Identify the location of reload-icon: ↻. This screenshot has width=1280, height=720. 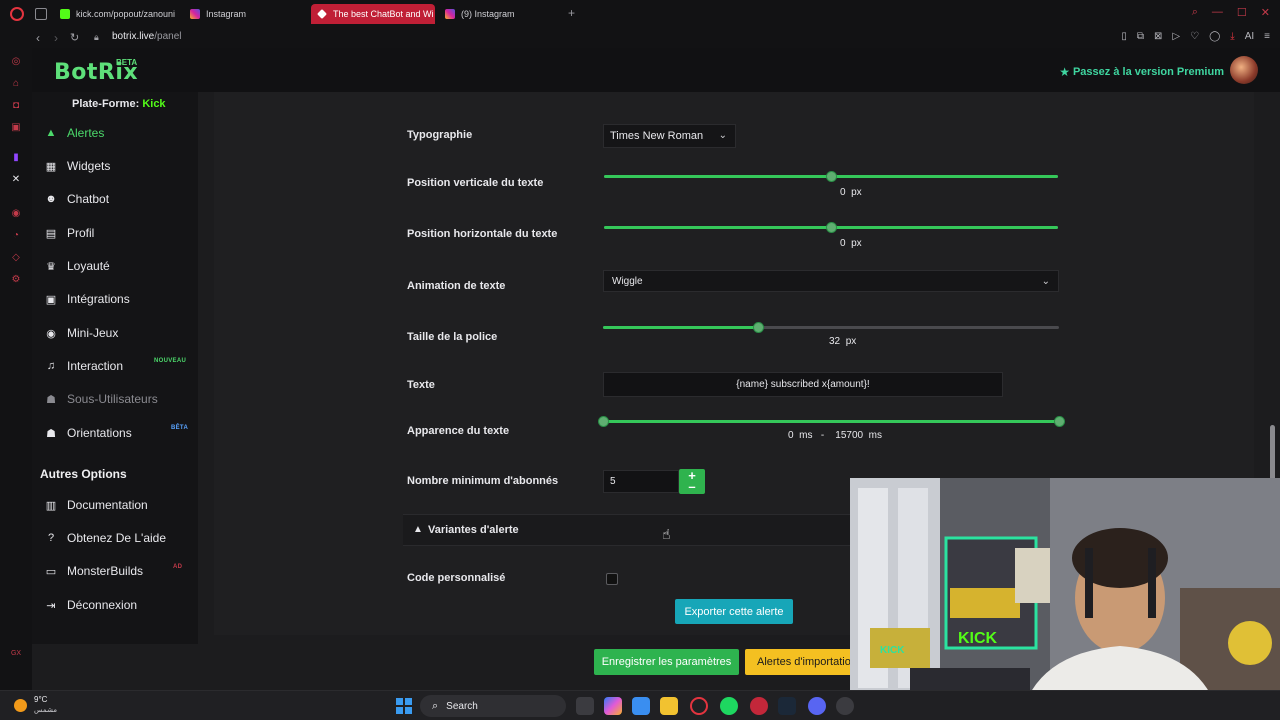
(74, 37).